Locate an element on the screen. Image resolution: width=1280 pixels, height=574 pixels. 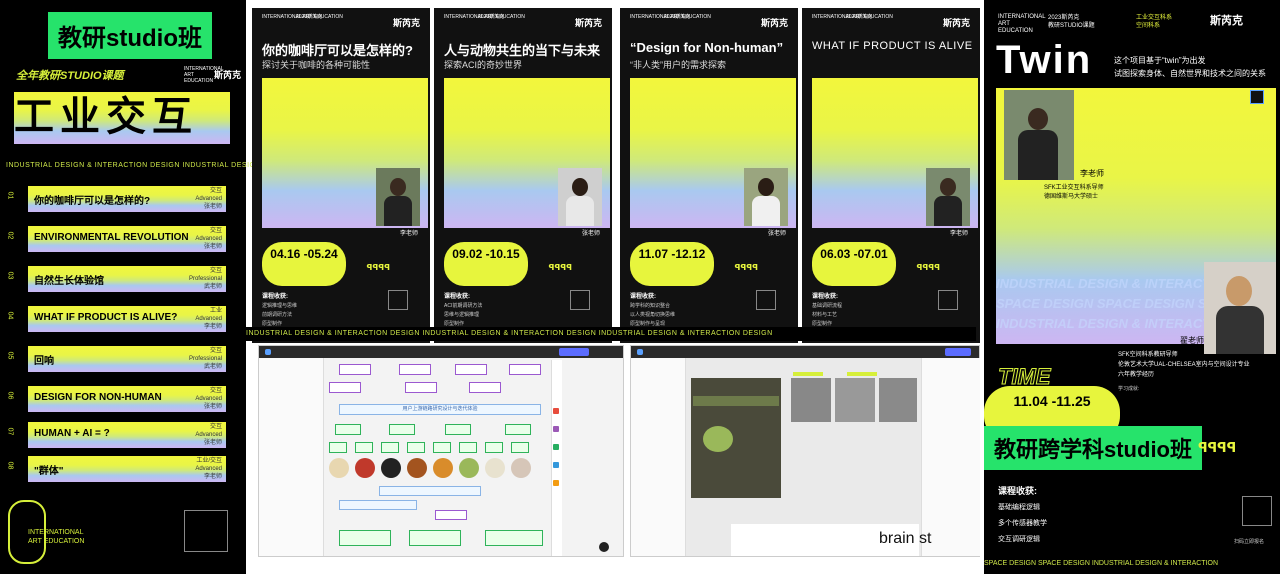
course-item: 05 回响 交互 Professional 武老师 is located at coordinates (116, 359).